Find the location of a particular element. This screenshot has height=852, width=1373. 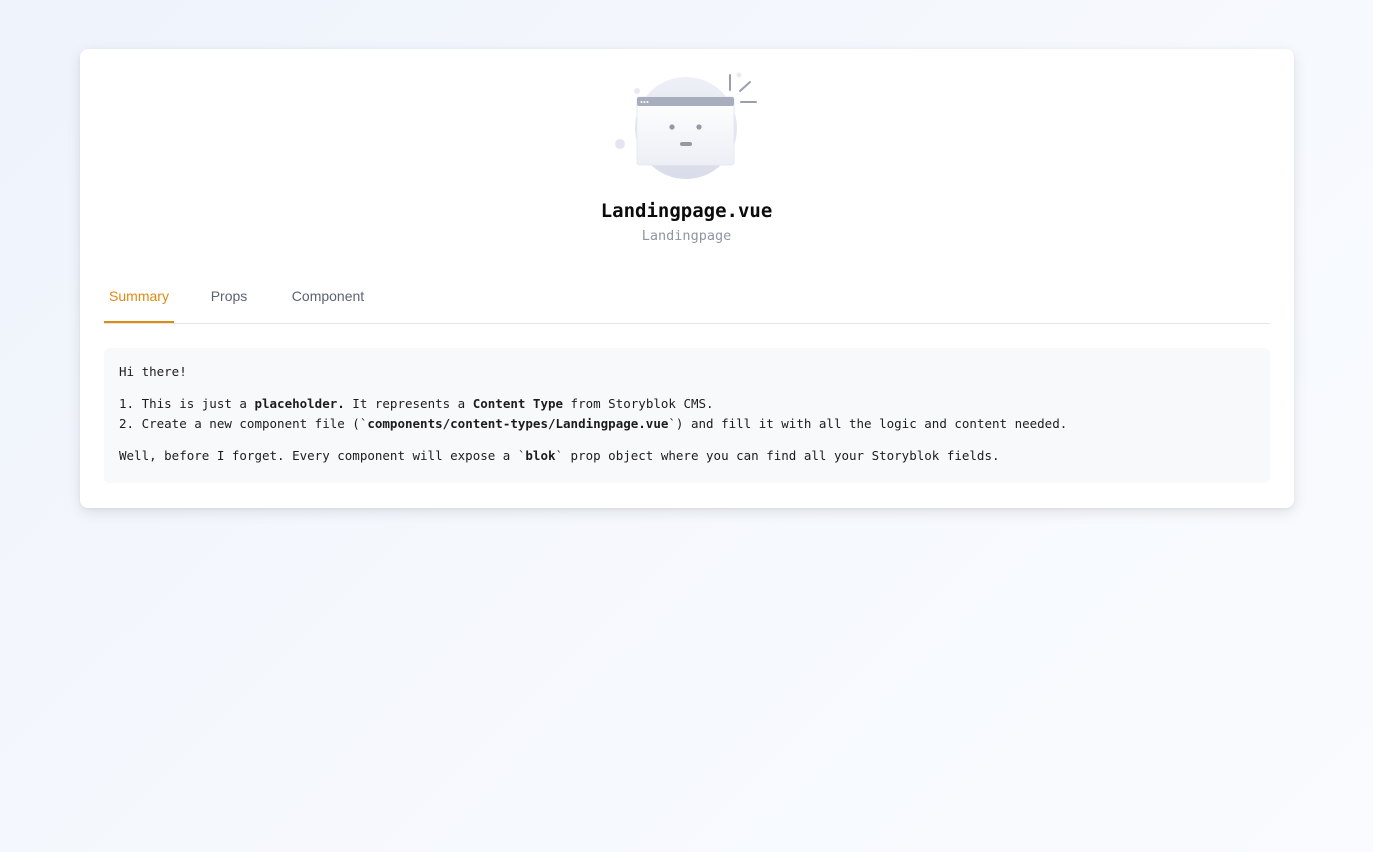

placeholder-window-face-icon is located at coordinates (686, 125).